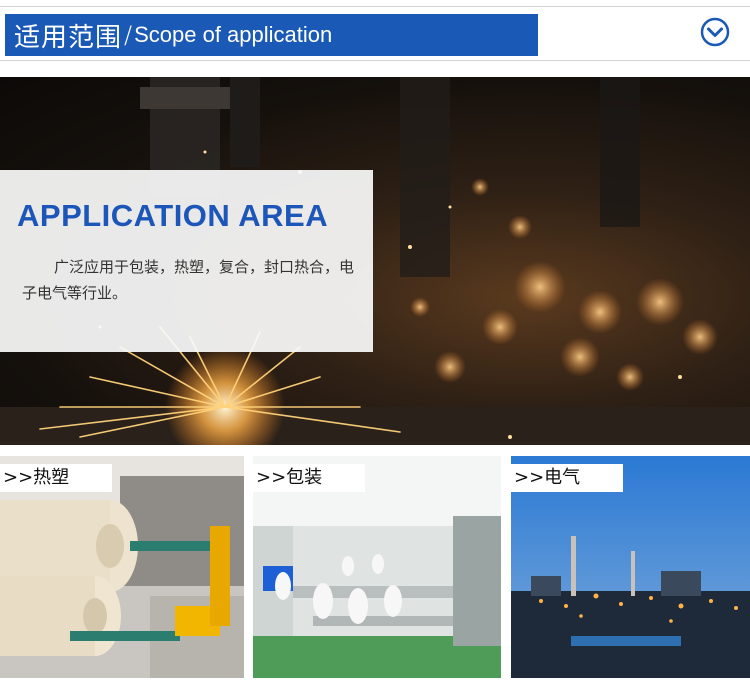  I want to click on header-bottom-rule, so click(375, 60).